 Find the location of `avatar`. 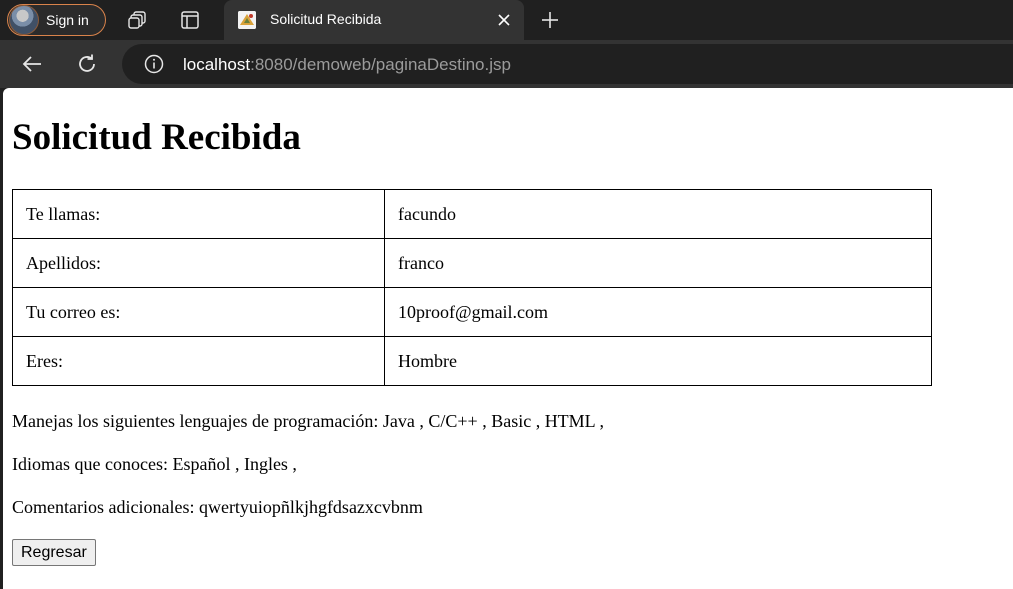

avatar is located at coordinates (24, 20).